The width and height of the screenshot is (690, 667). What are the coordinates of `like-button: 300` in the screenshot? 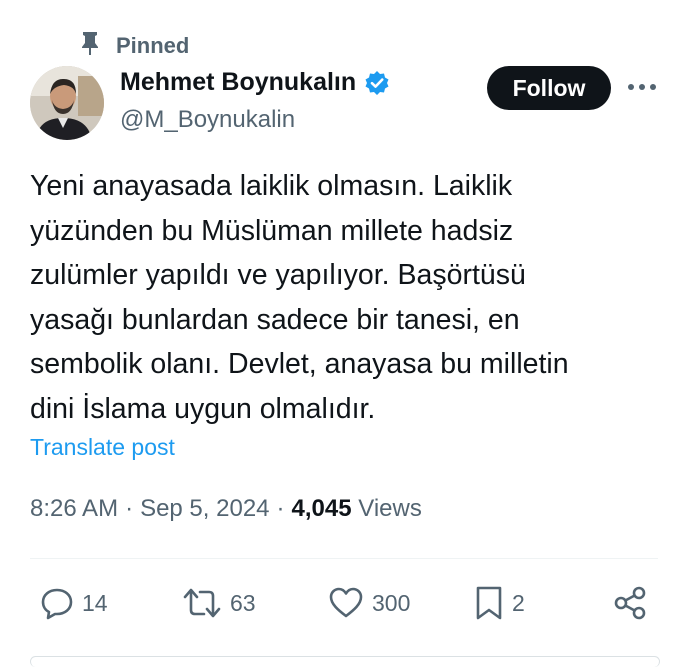 It's located at (369, 603).